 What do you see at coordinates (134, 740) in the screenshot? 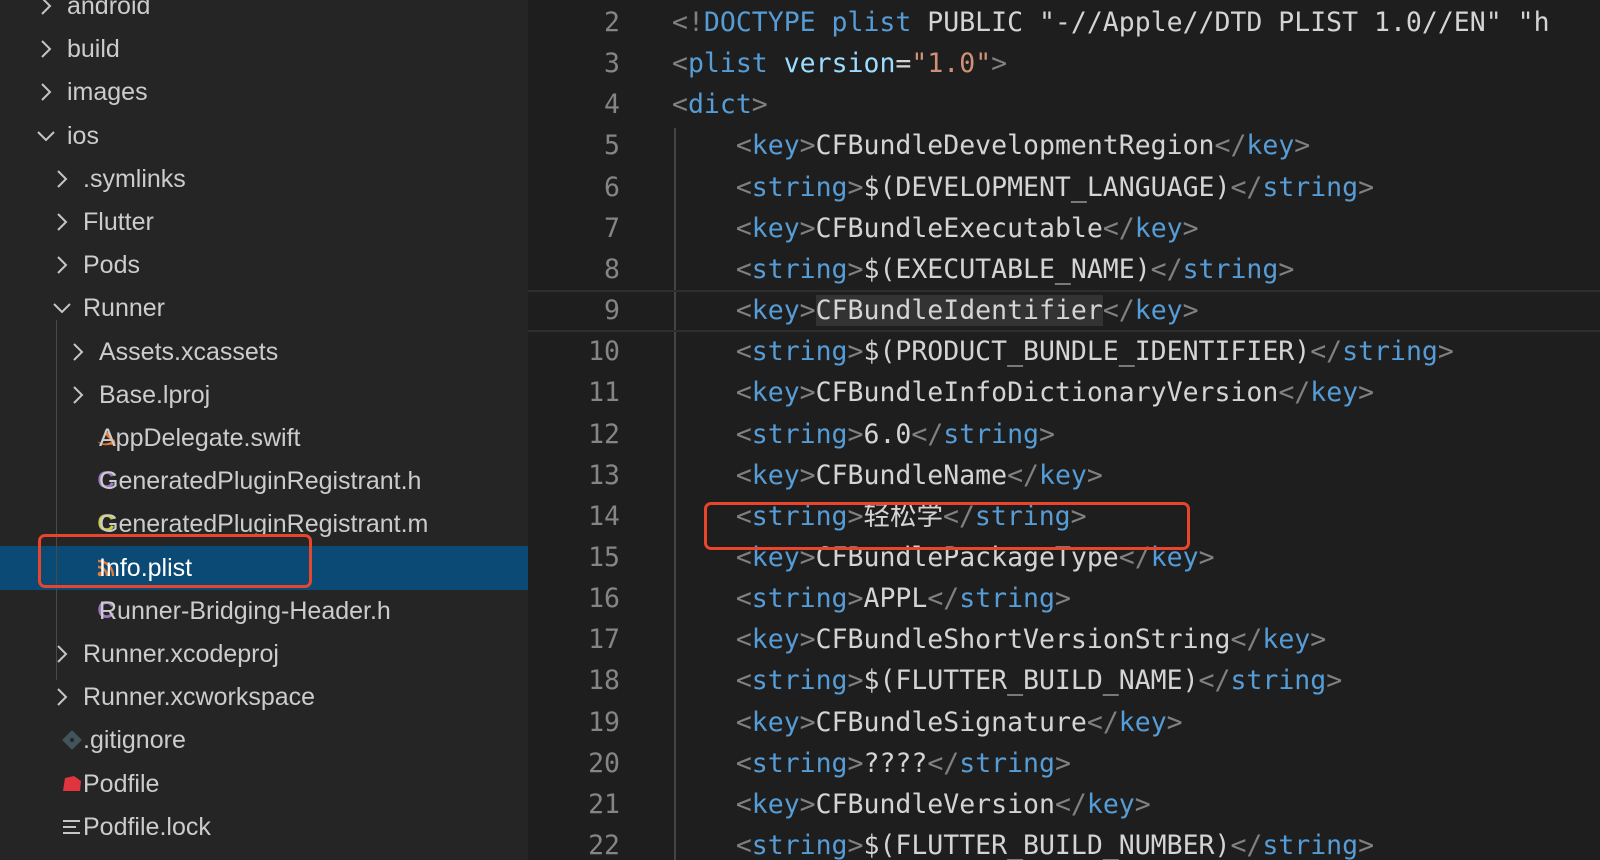
I see `explorer-item-label: .gitignore` at bounding box center [134, 740].